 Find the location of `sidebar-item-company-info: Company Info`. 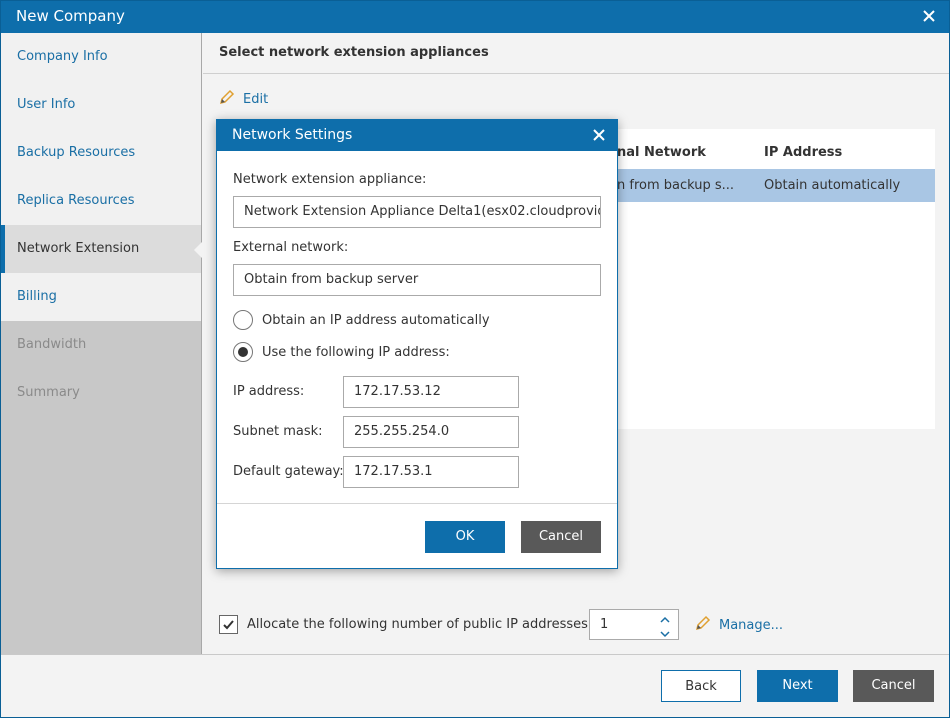

sidebar-item-company-info: Company Info is located at coordinates (101, 57).